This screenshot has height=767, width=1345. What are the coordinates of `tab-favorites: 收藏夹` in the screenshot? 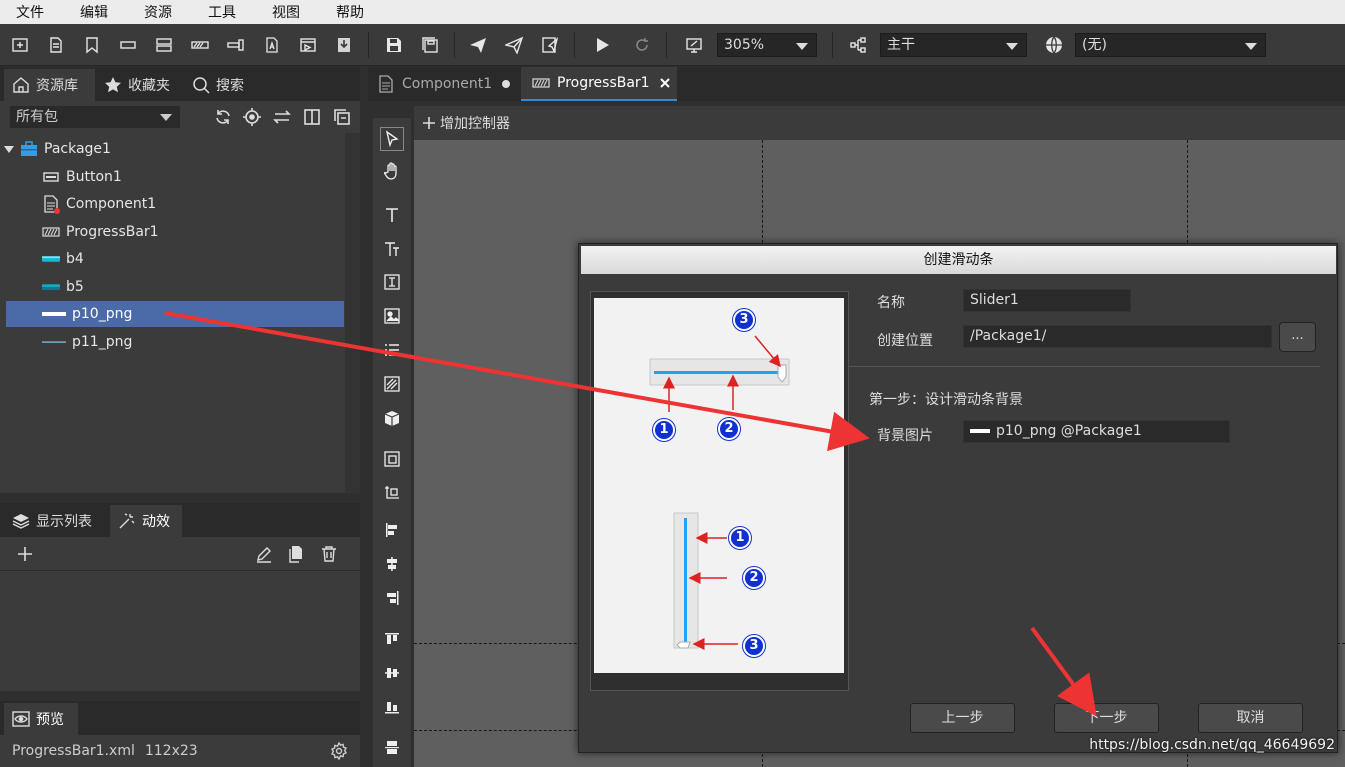 It's located at (140, 85).